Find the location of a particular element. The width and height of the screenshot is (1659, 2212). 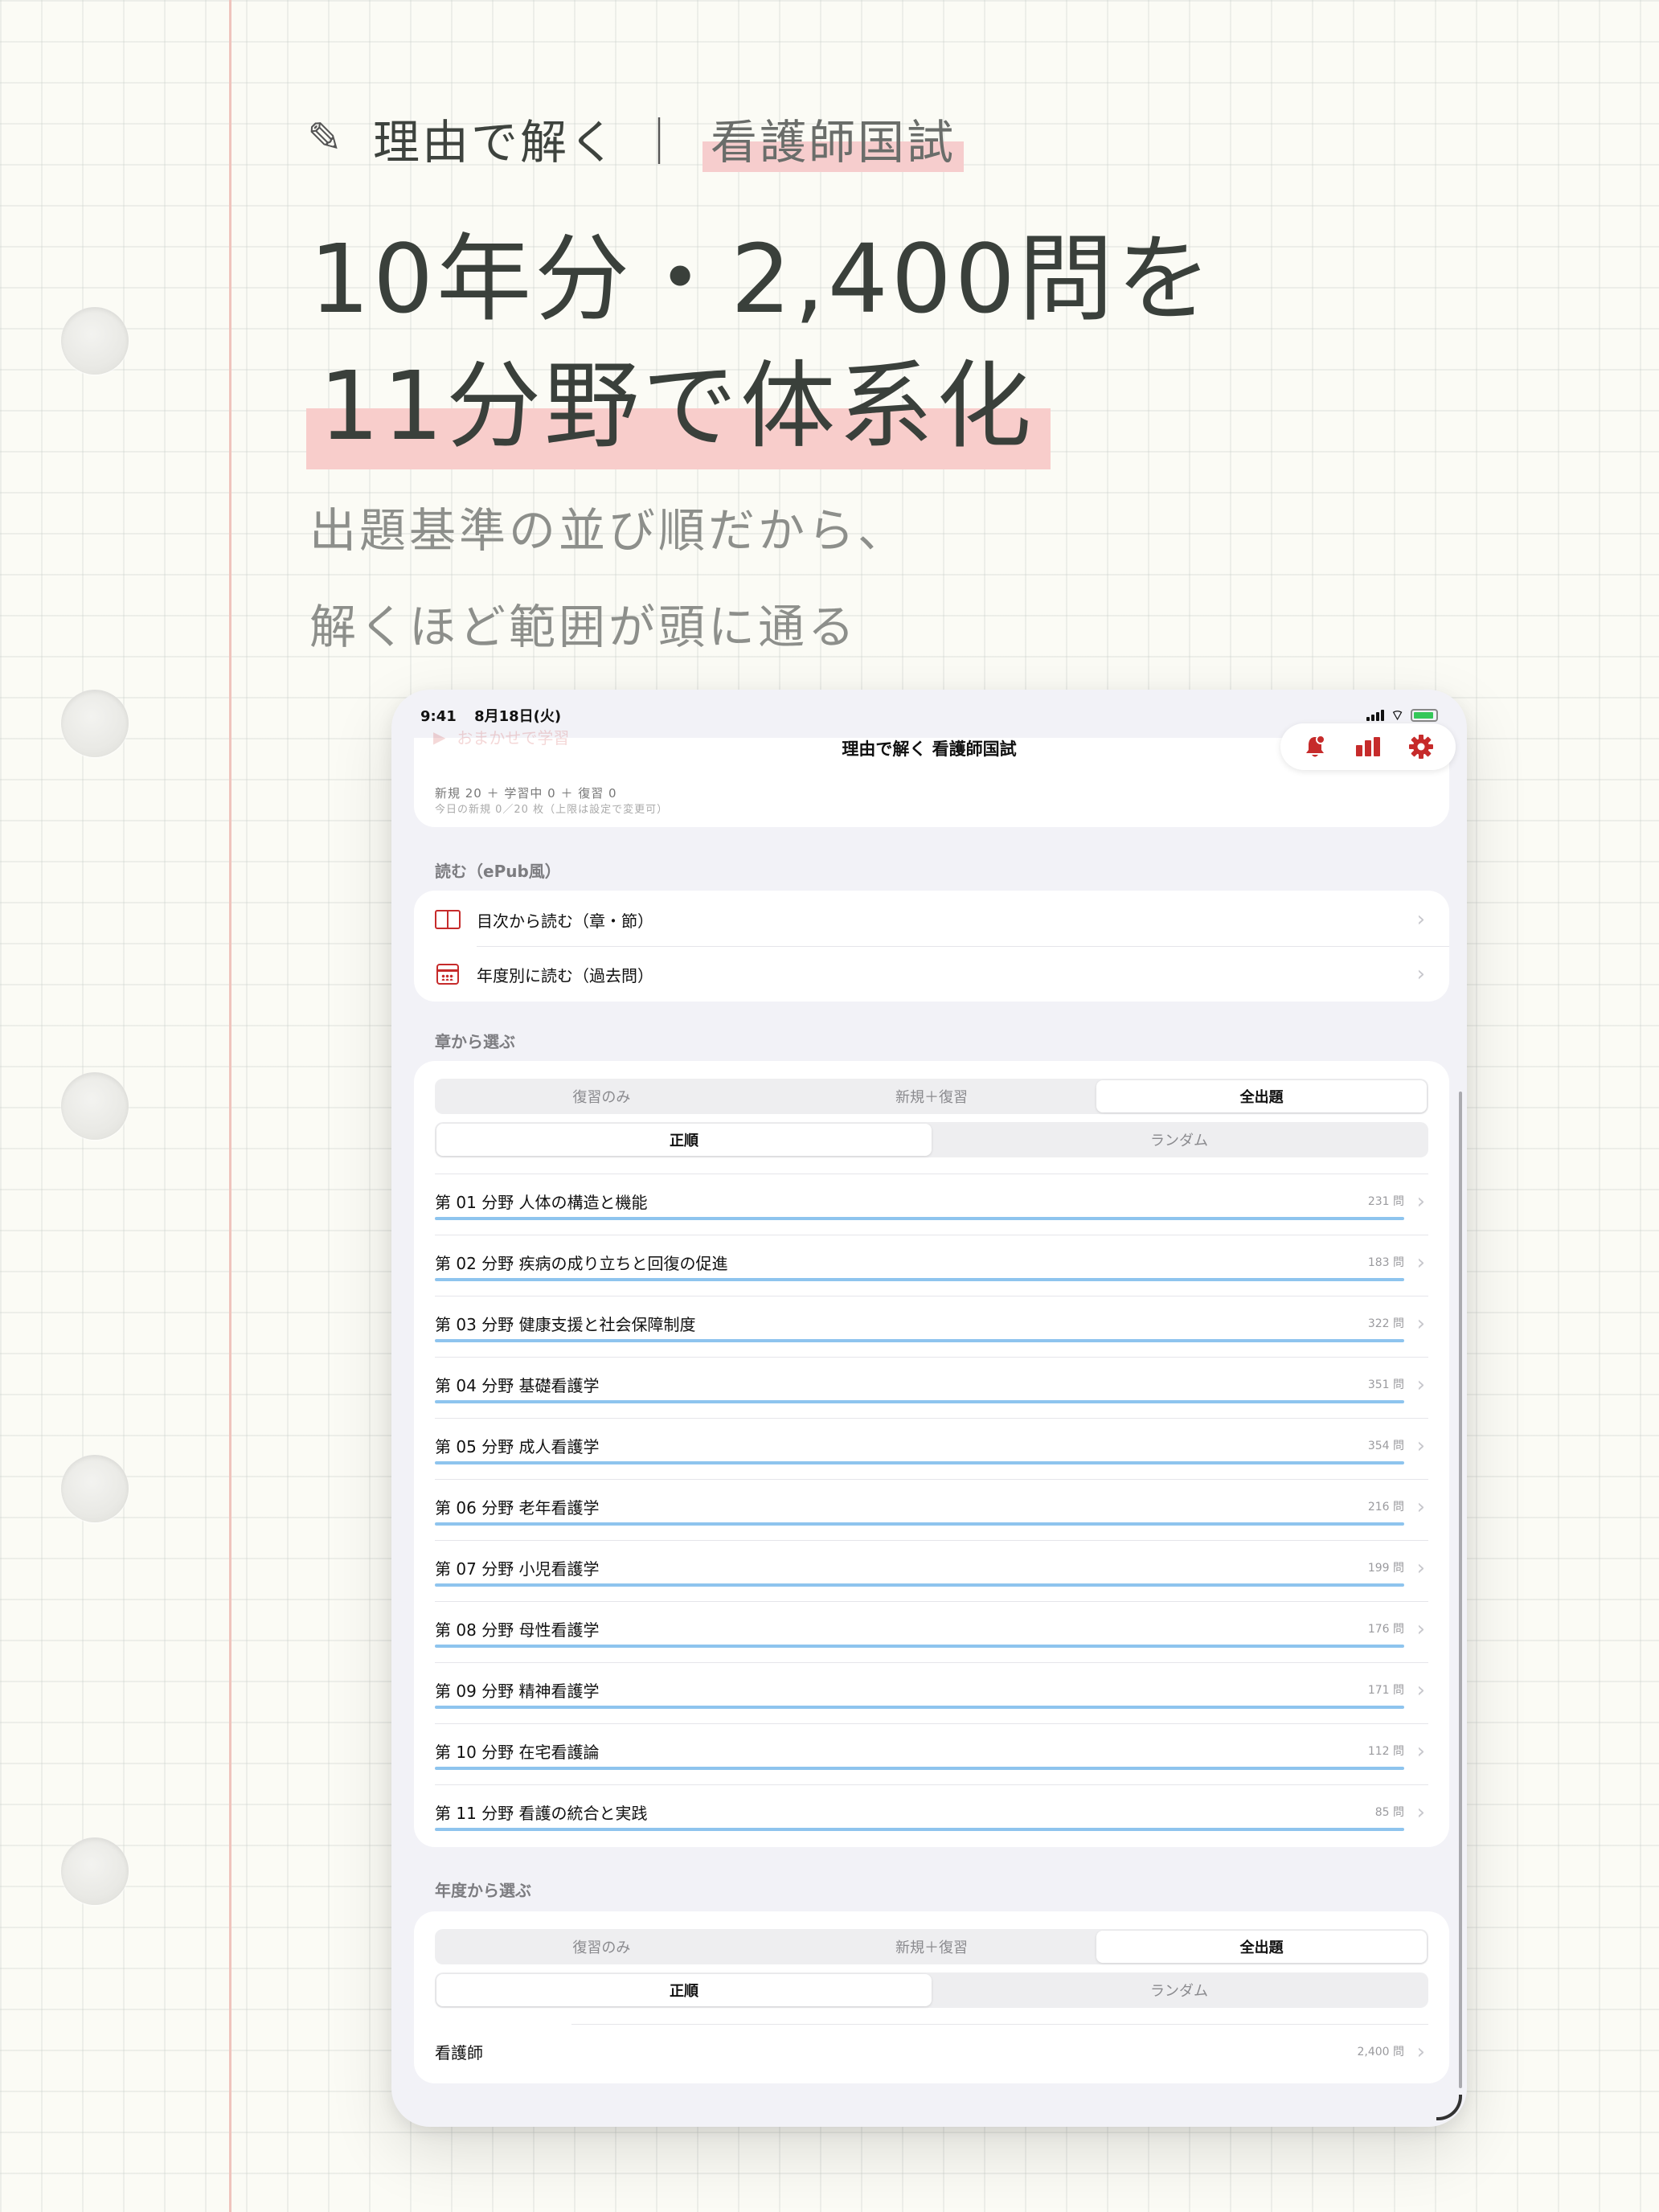

year-row: 看護師 2,400 問 › is located at coordinates (931, 2054).